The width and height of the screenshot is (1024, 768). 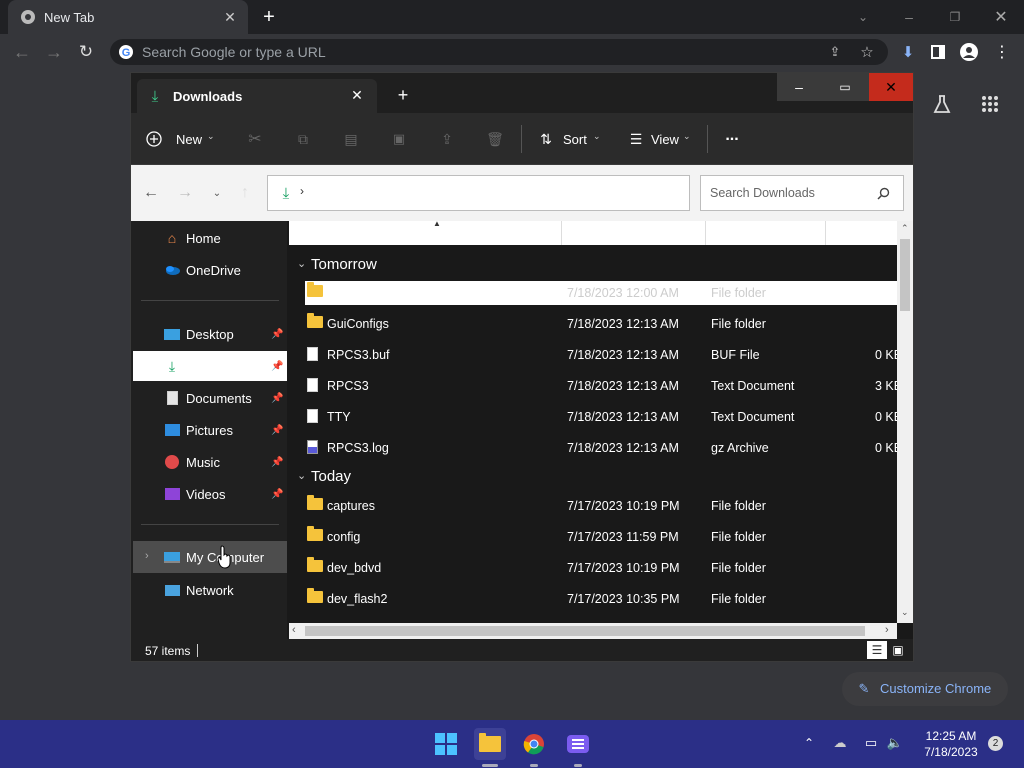 I want to click on maximize-icon: ▭, so click(x=845, y=87).